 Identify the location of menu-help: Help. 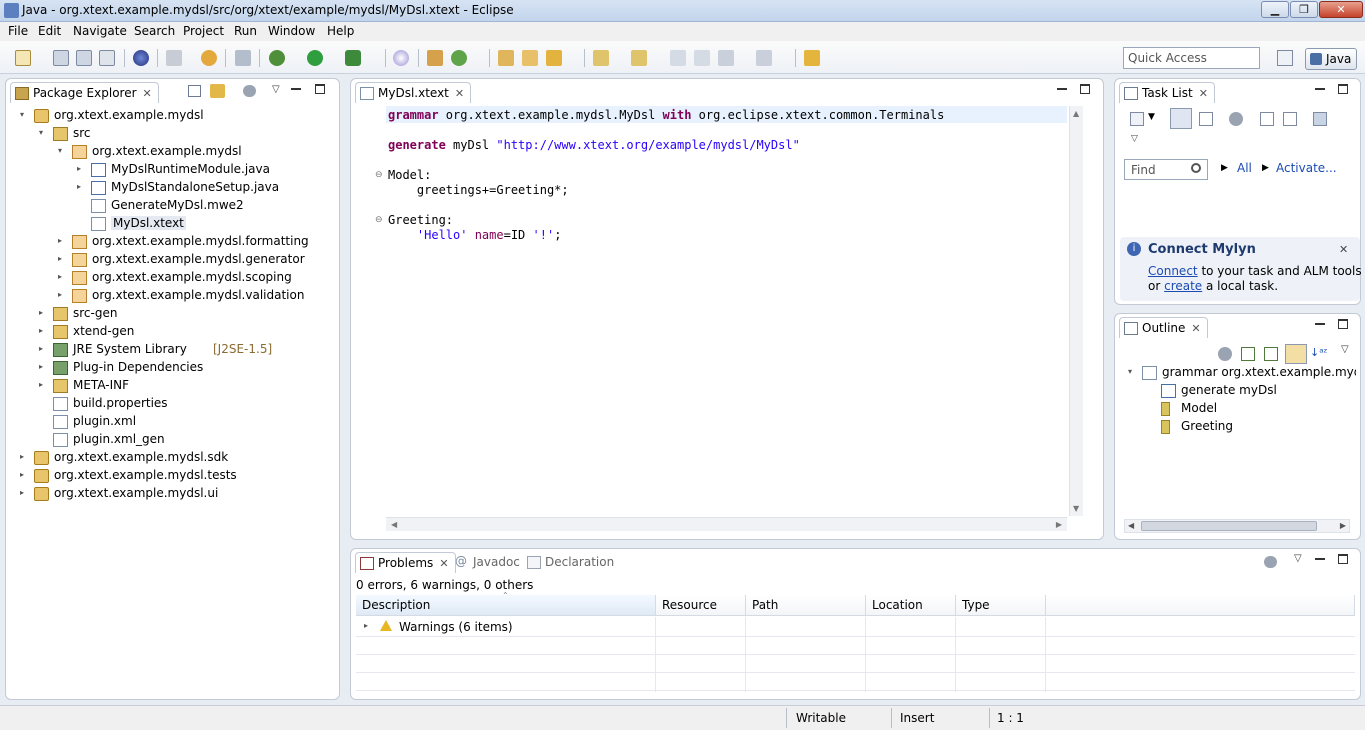
(340, 31).